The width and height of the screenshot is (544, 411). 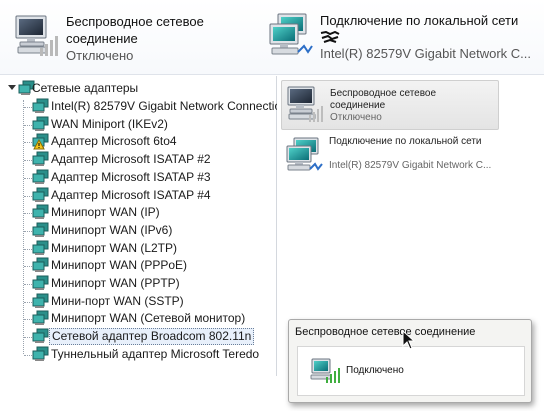 What do you see at coordinates (419, 20) in the screenshot?
I see `lan-connection-name: Подключение по локальной сети` at bounding box center [419, 20].